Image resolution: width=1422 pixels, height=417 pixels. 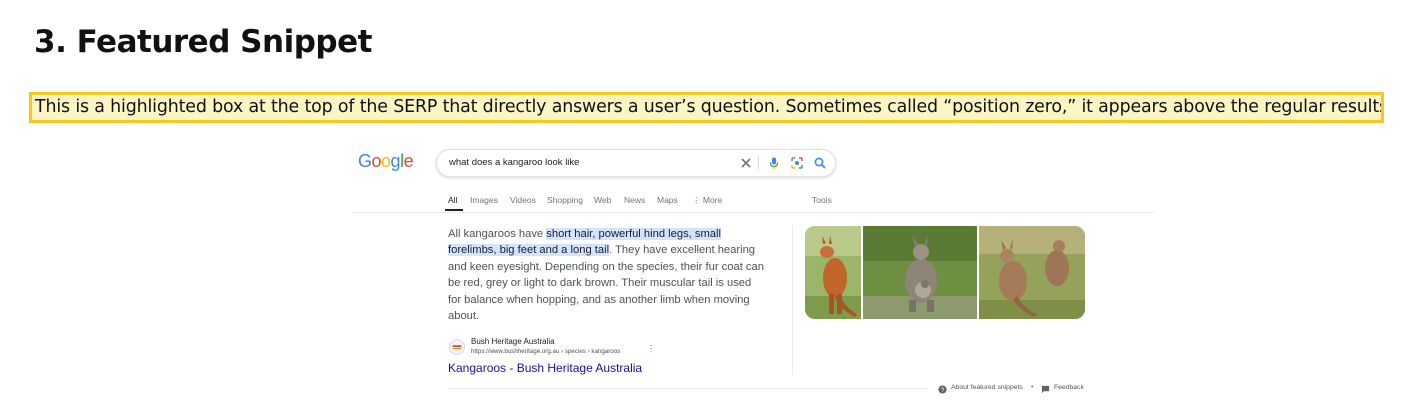 I want to click on help-icon: ?, so click(x=942, y=389).